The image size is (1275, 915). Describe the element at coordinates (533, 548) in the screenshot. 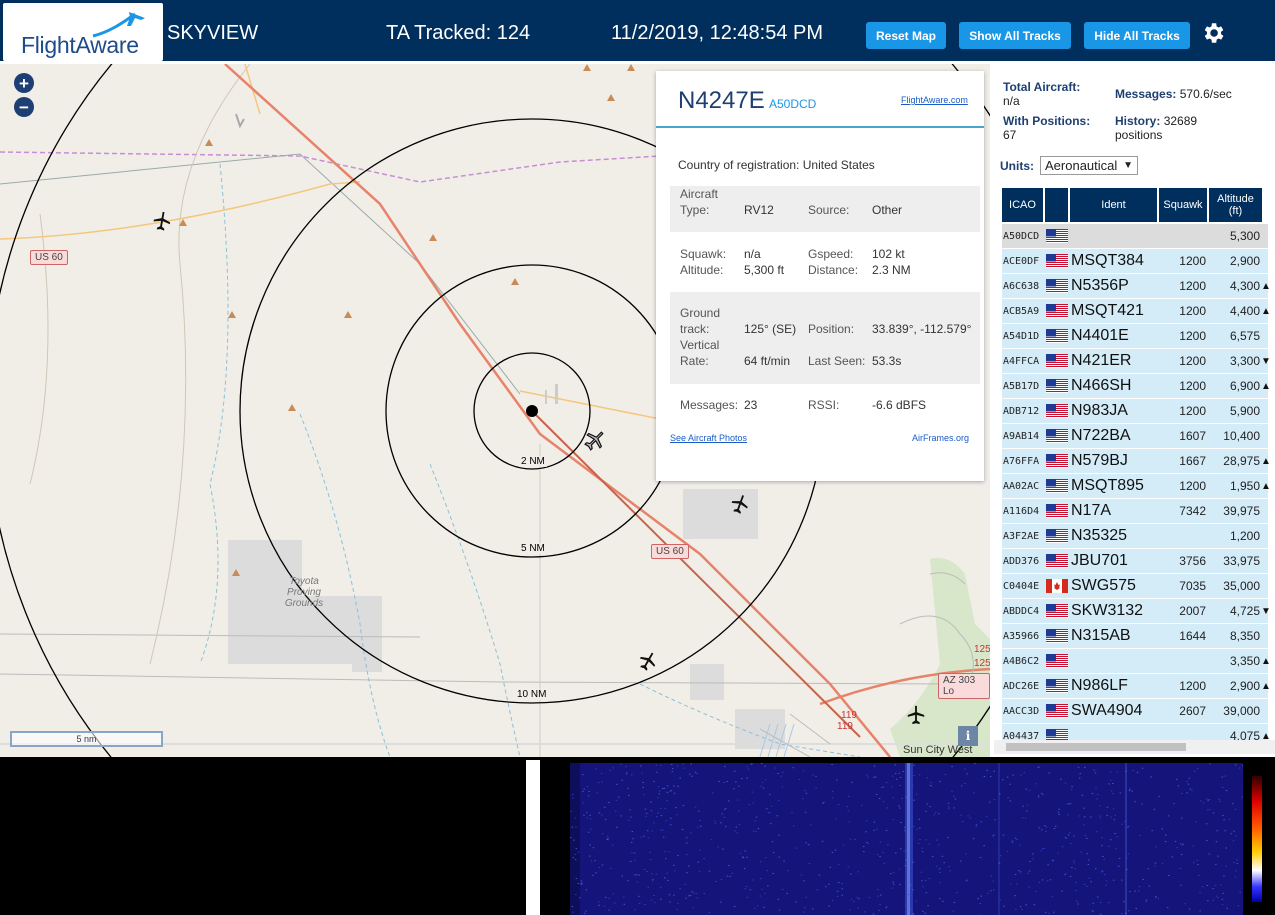

I see `range-label-5nm: 5 NM` at that location.